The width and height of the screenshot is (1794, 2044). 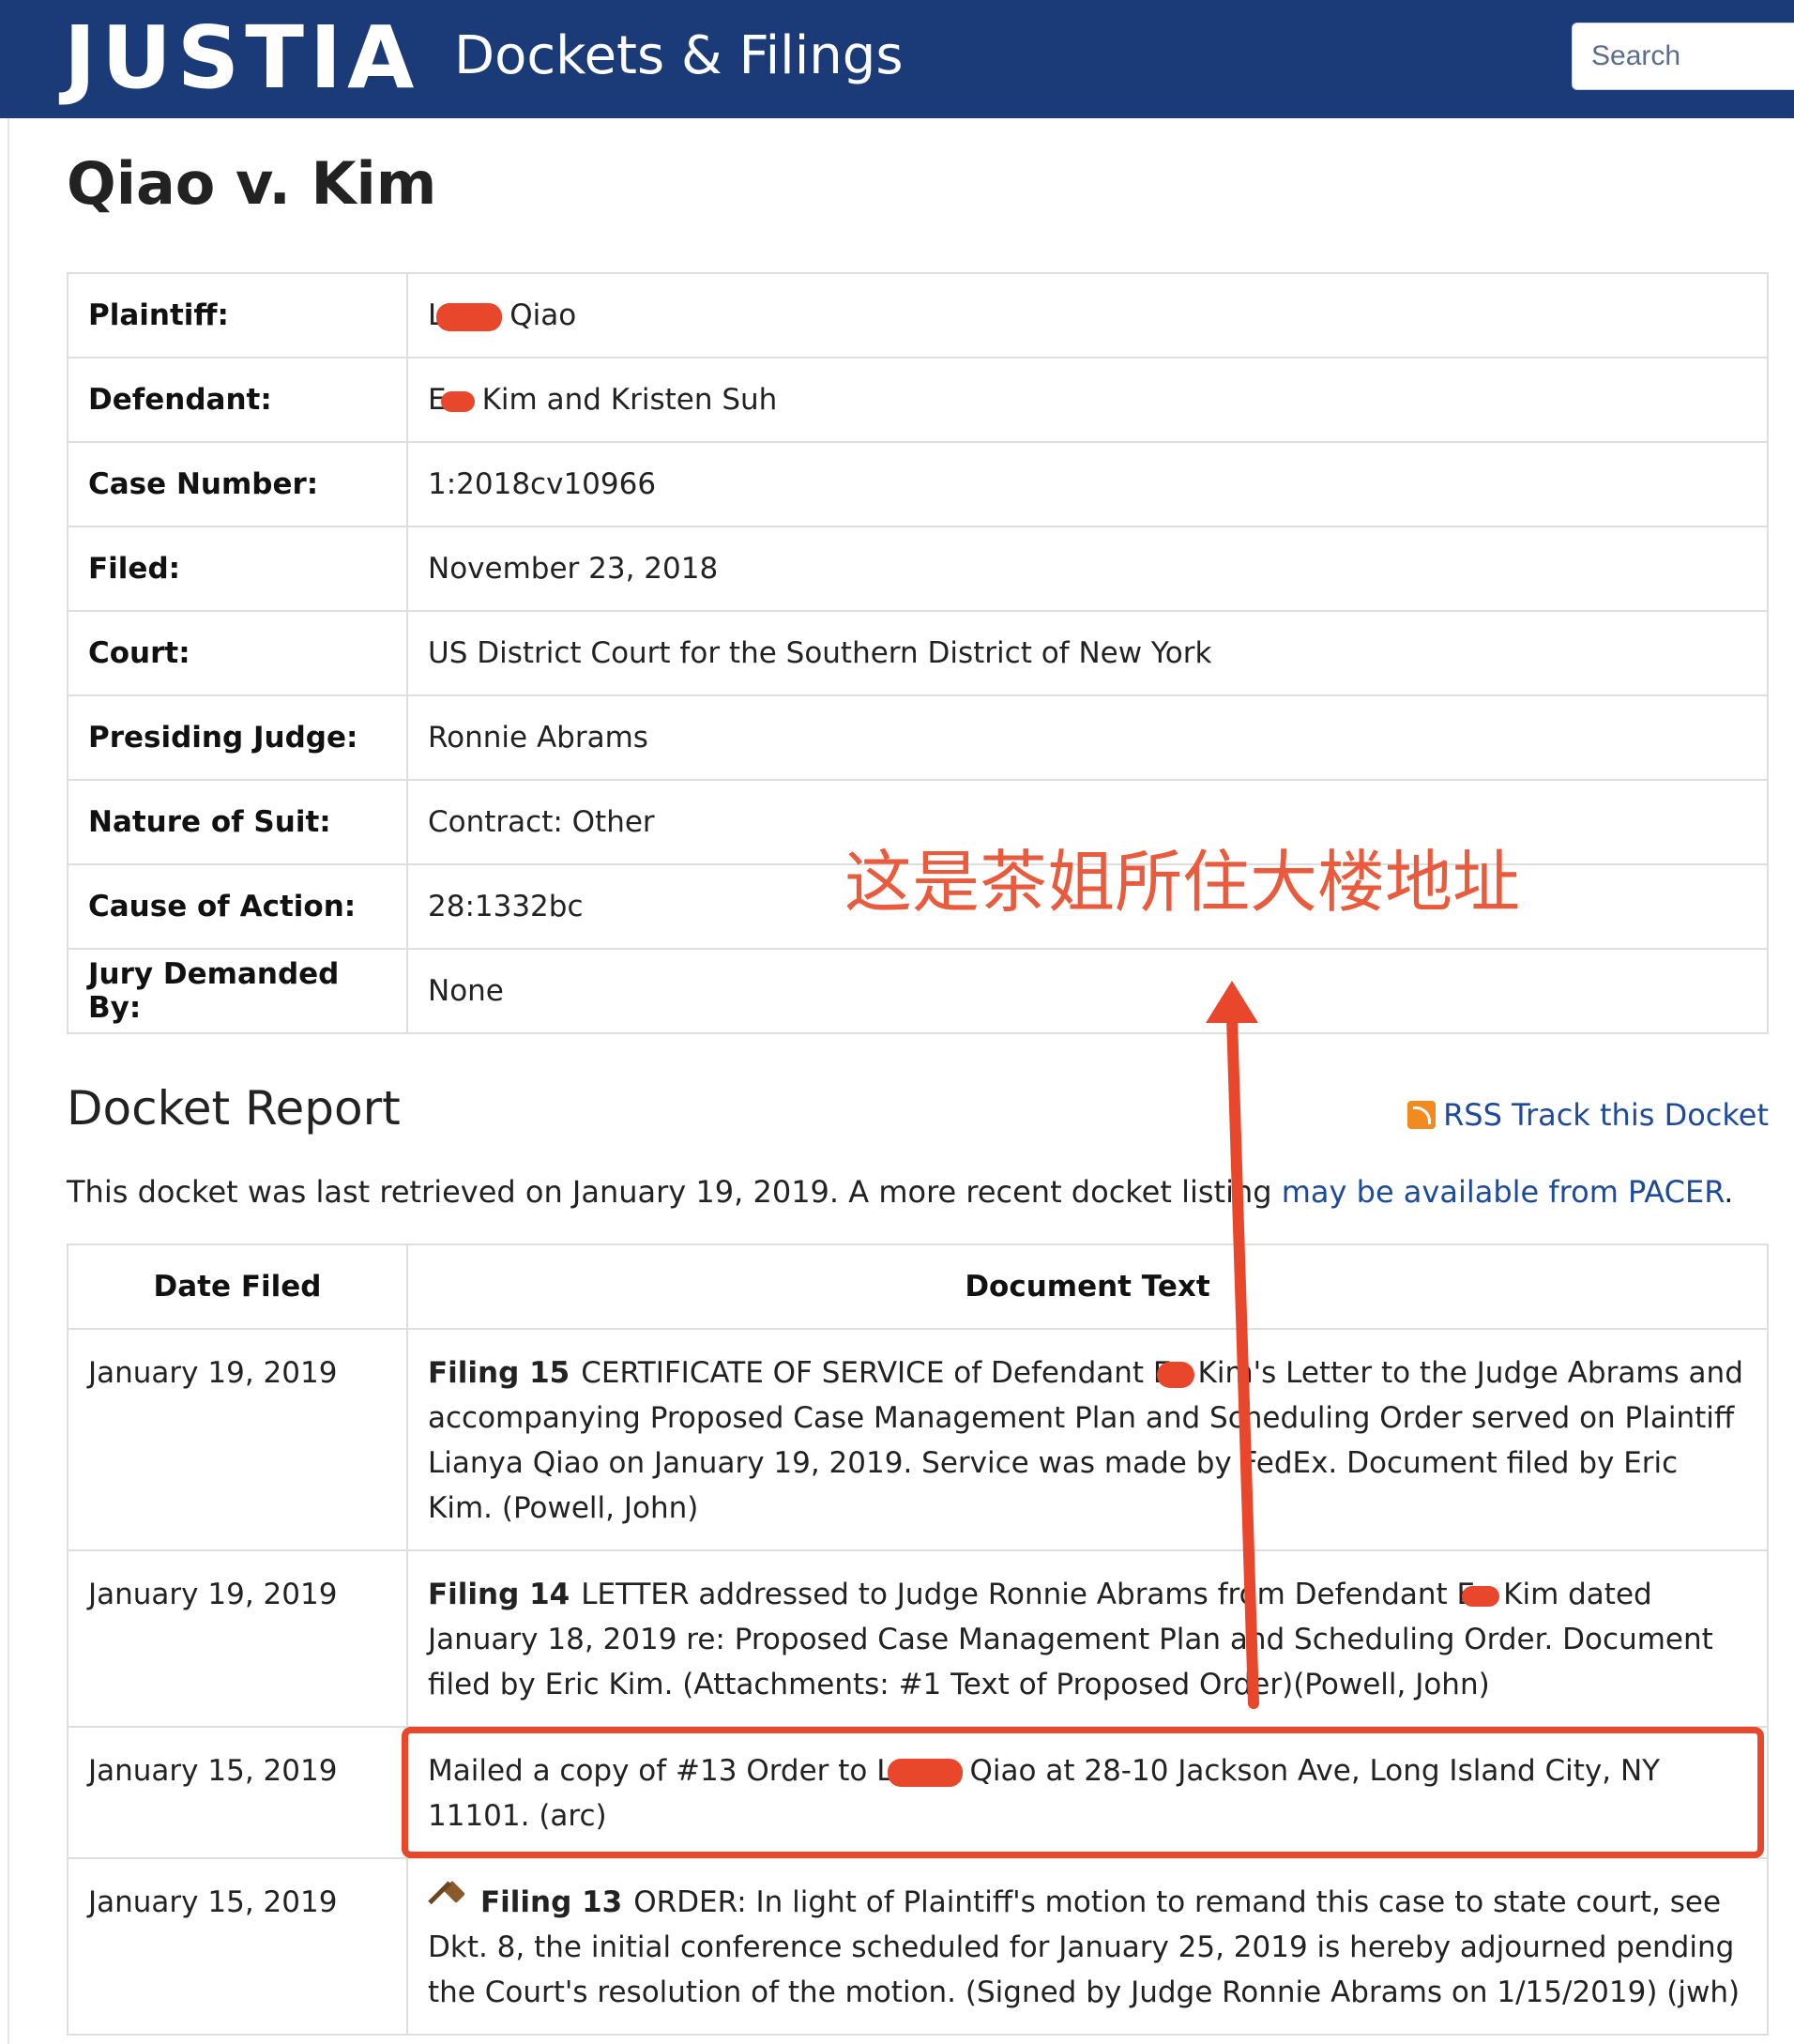 What do you see at coordinates (238, 484) in the screenshot?
I see `field-label: Case Number:` at bounding box center [238, 484].